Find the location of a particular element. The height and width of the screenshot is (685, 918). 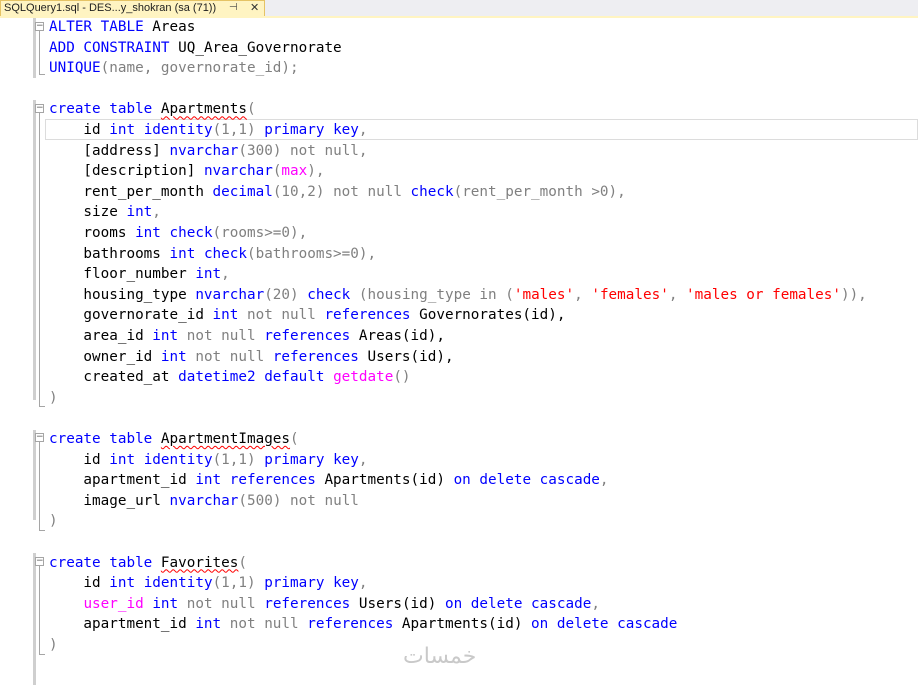

code-line: created_at datetime2 default getdate() is located at coordinates (229, 377).